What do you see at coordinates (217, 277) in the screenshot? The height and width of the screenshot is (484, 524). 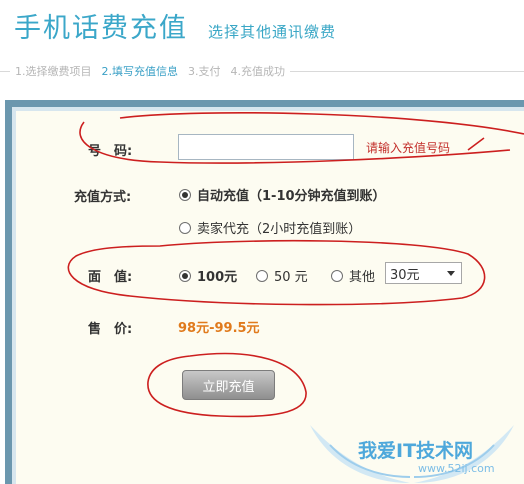 I see `amount-100-label: 100元` at bounding box center [217, 277].